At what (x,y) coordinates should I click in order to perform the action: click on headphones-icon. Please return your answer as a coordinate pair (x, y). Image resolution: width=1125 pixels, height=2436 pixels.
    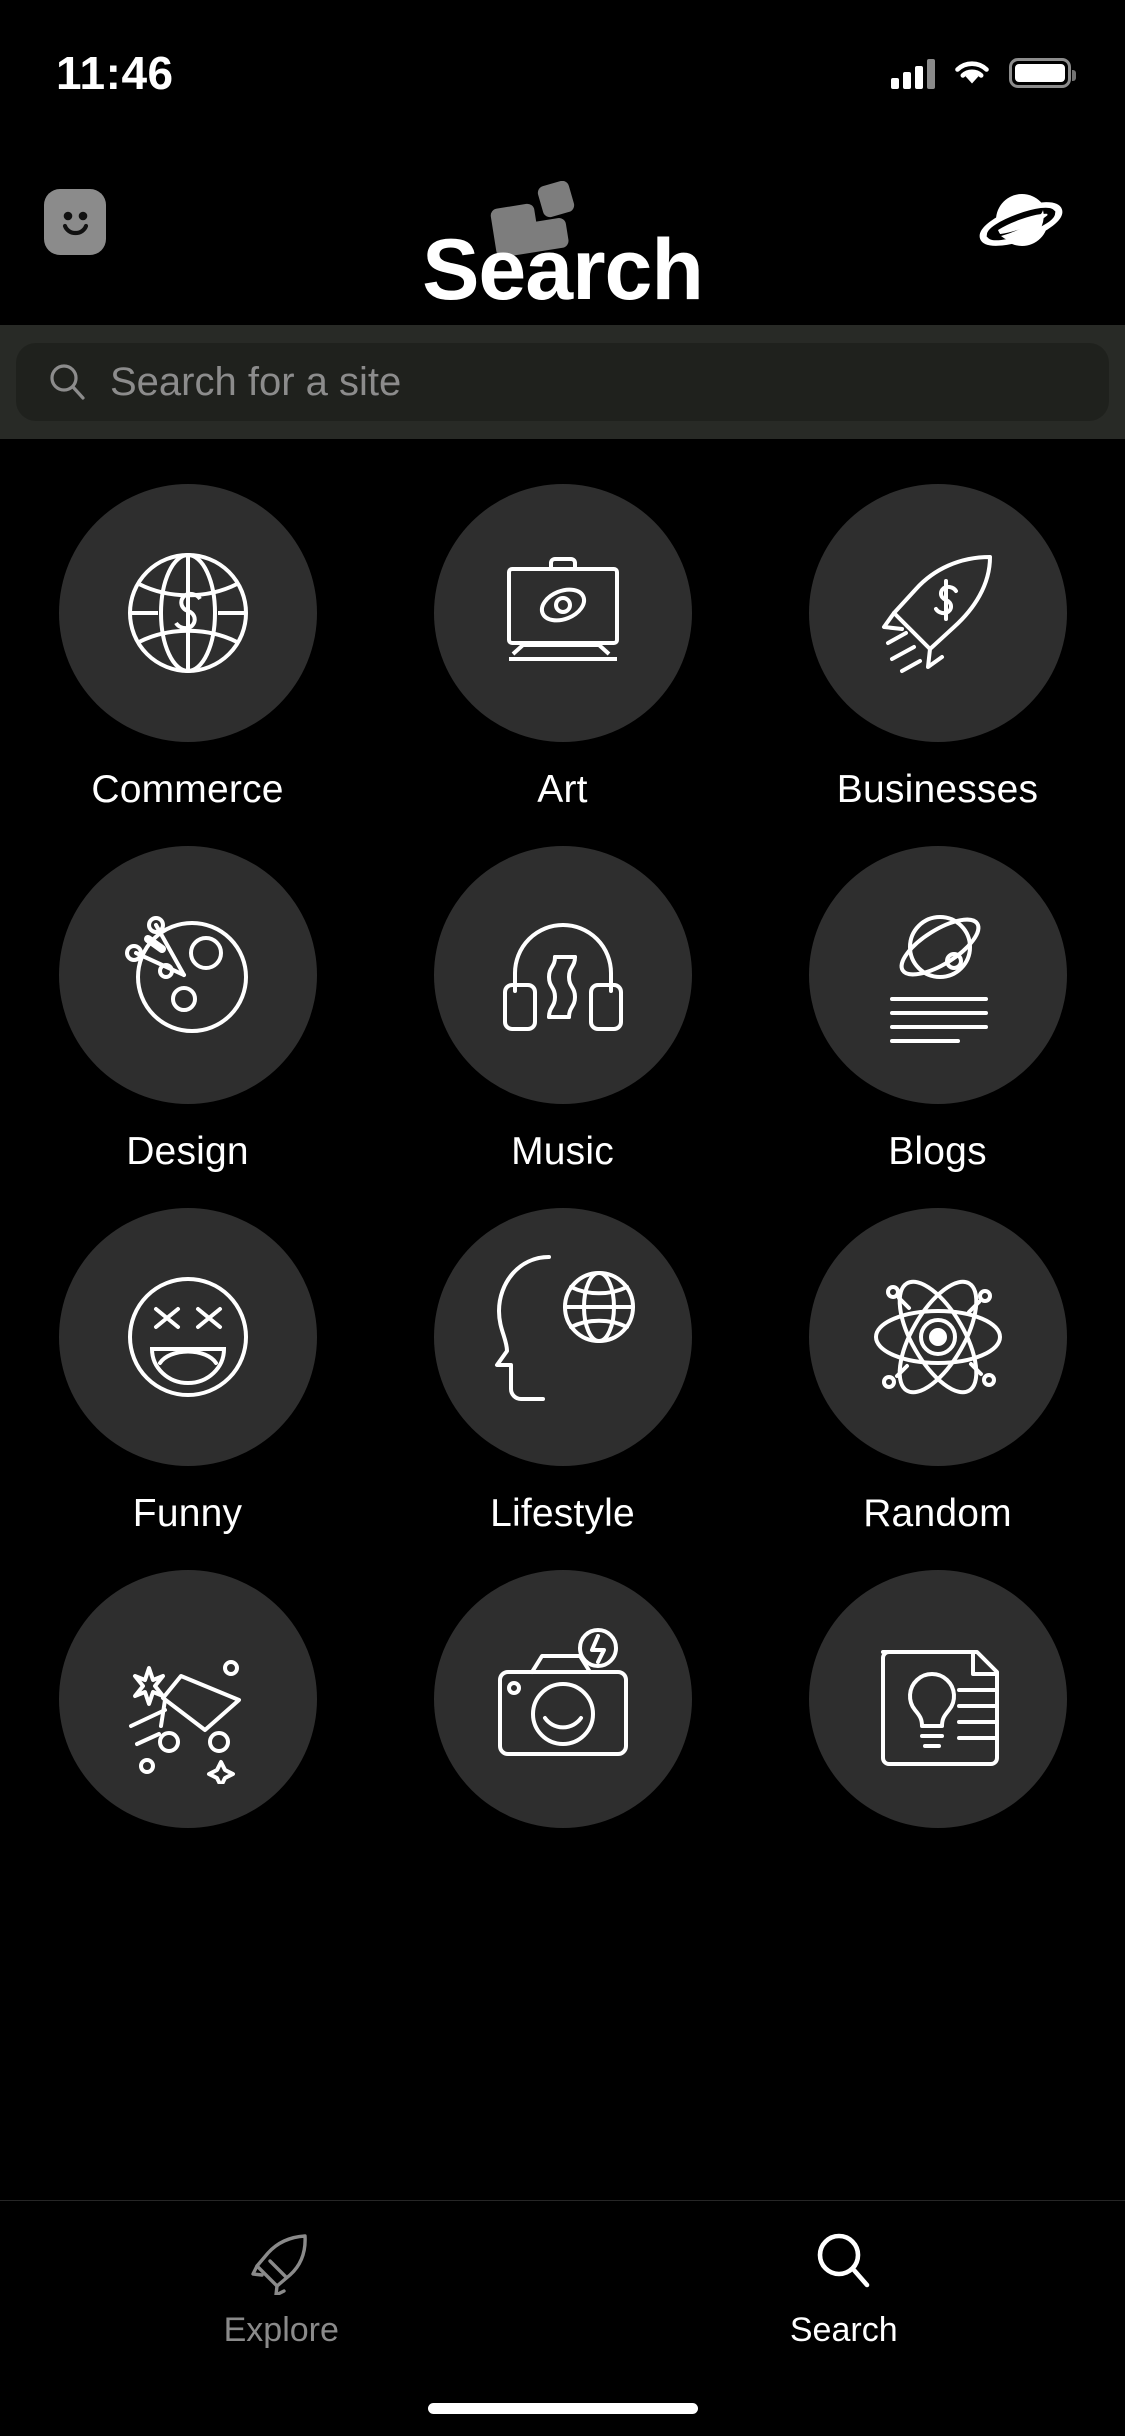
    Looking at the image, I should click on (562, 977).